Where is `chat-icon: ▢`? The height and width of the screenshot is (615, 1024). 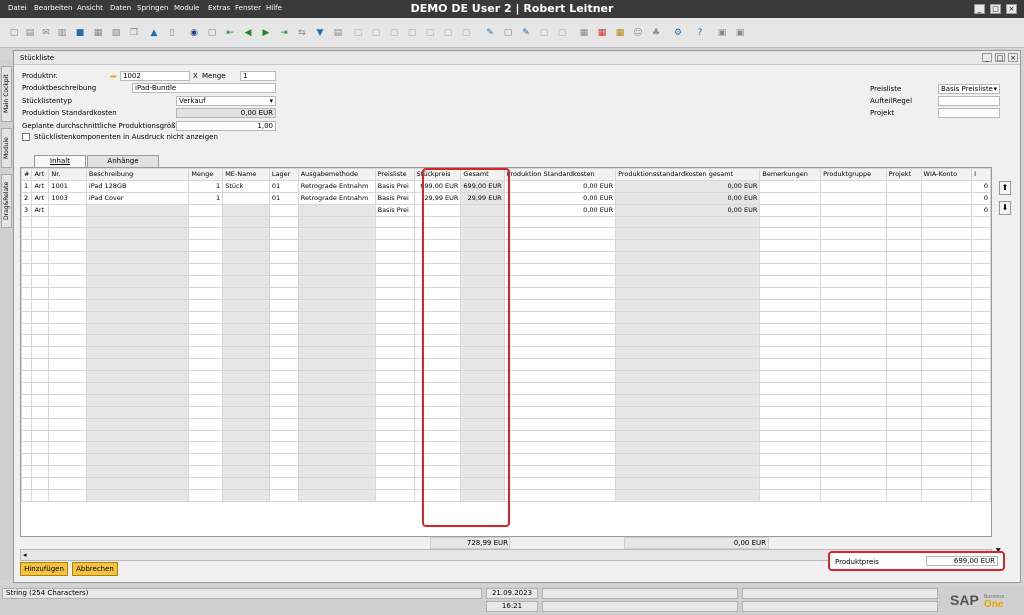
chat-icon: ▢ is located at coordinates (562, 33).